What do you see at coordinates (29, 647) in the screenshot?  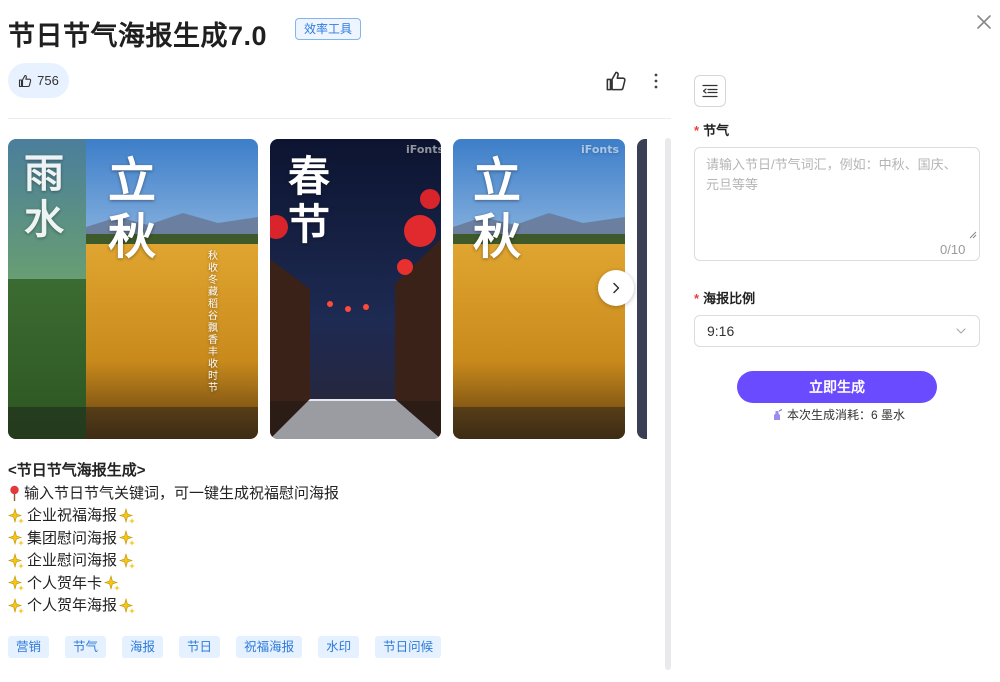 I see `tag-marketing: 营销` at bounding box center [29, 647].